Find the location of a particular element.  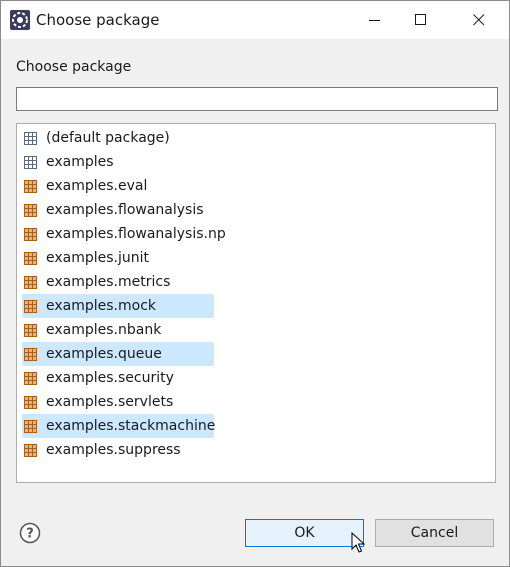

mouse-cursor-icon is located at coordinates (358, 542).